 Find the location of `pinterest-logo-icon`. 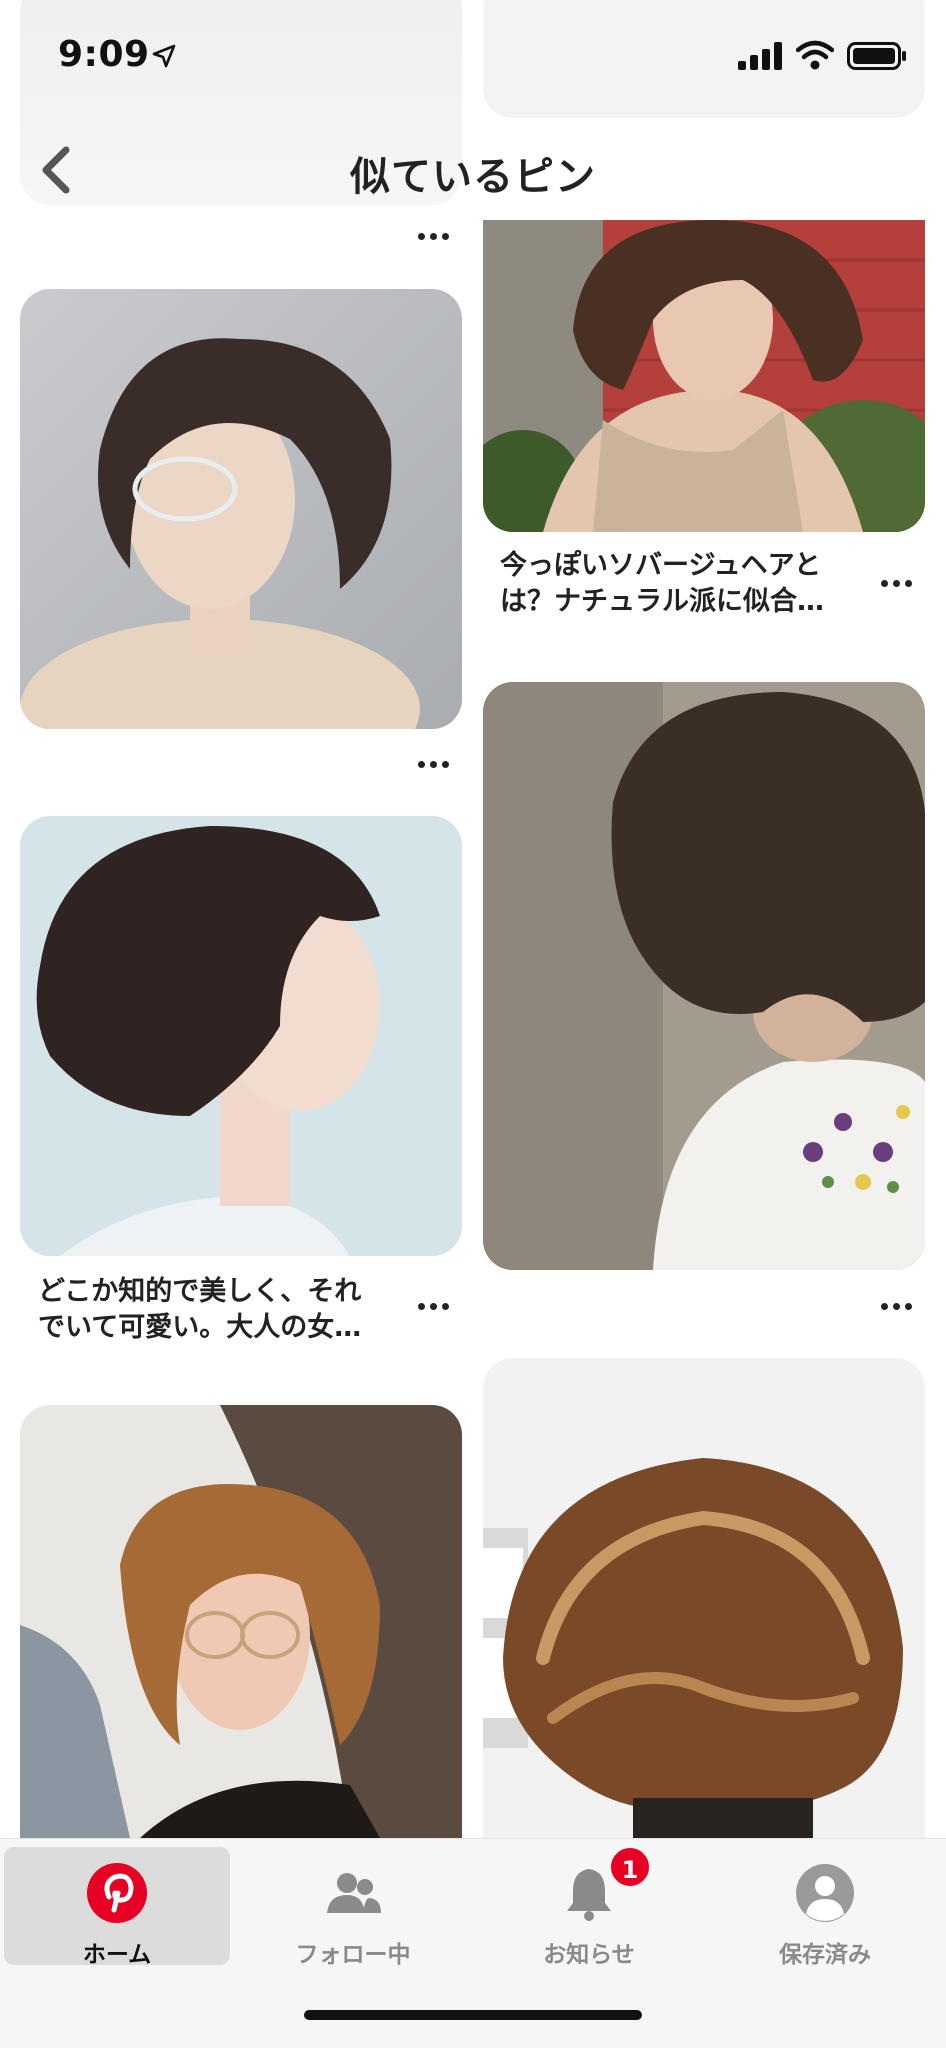

pinterest-logo-icon is located at coordinates (117, 1893).